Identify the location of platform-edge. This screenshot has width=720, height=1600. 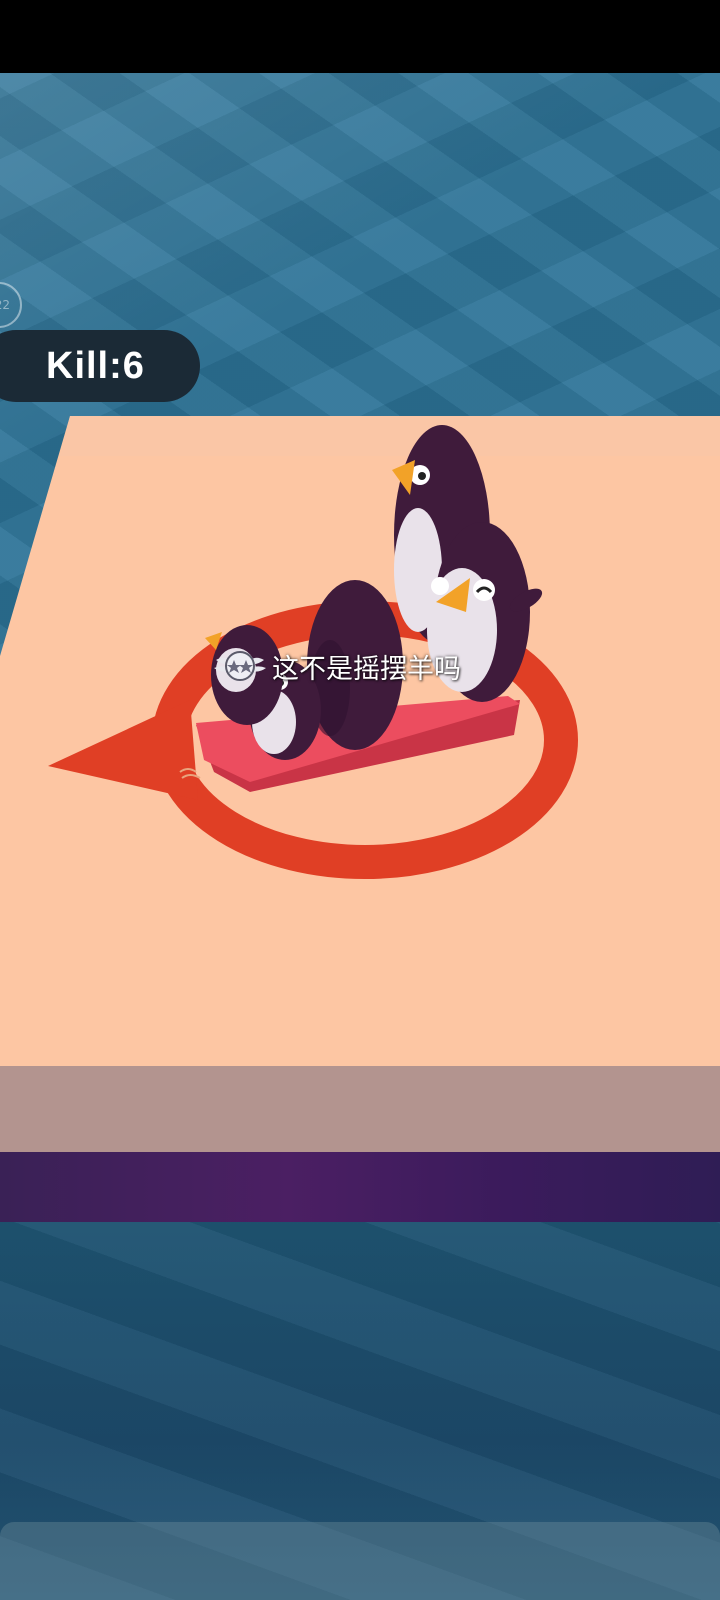
(360, 1109).